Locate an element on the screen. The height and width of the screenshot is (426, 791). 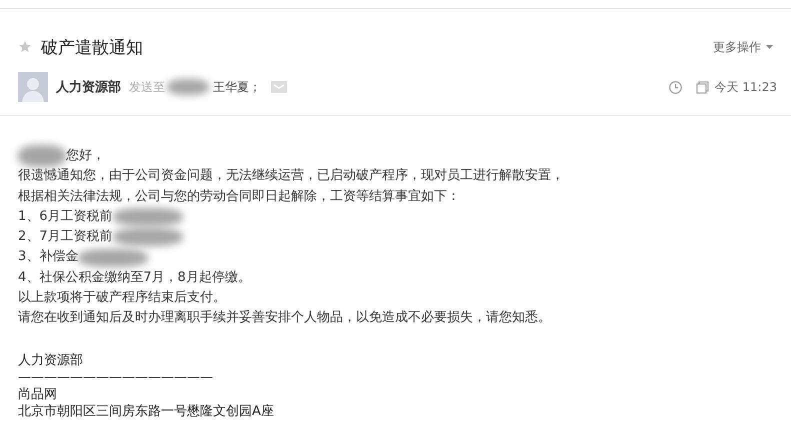
star-icon is located at coordinates (25, 47).